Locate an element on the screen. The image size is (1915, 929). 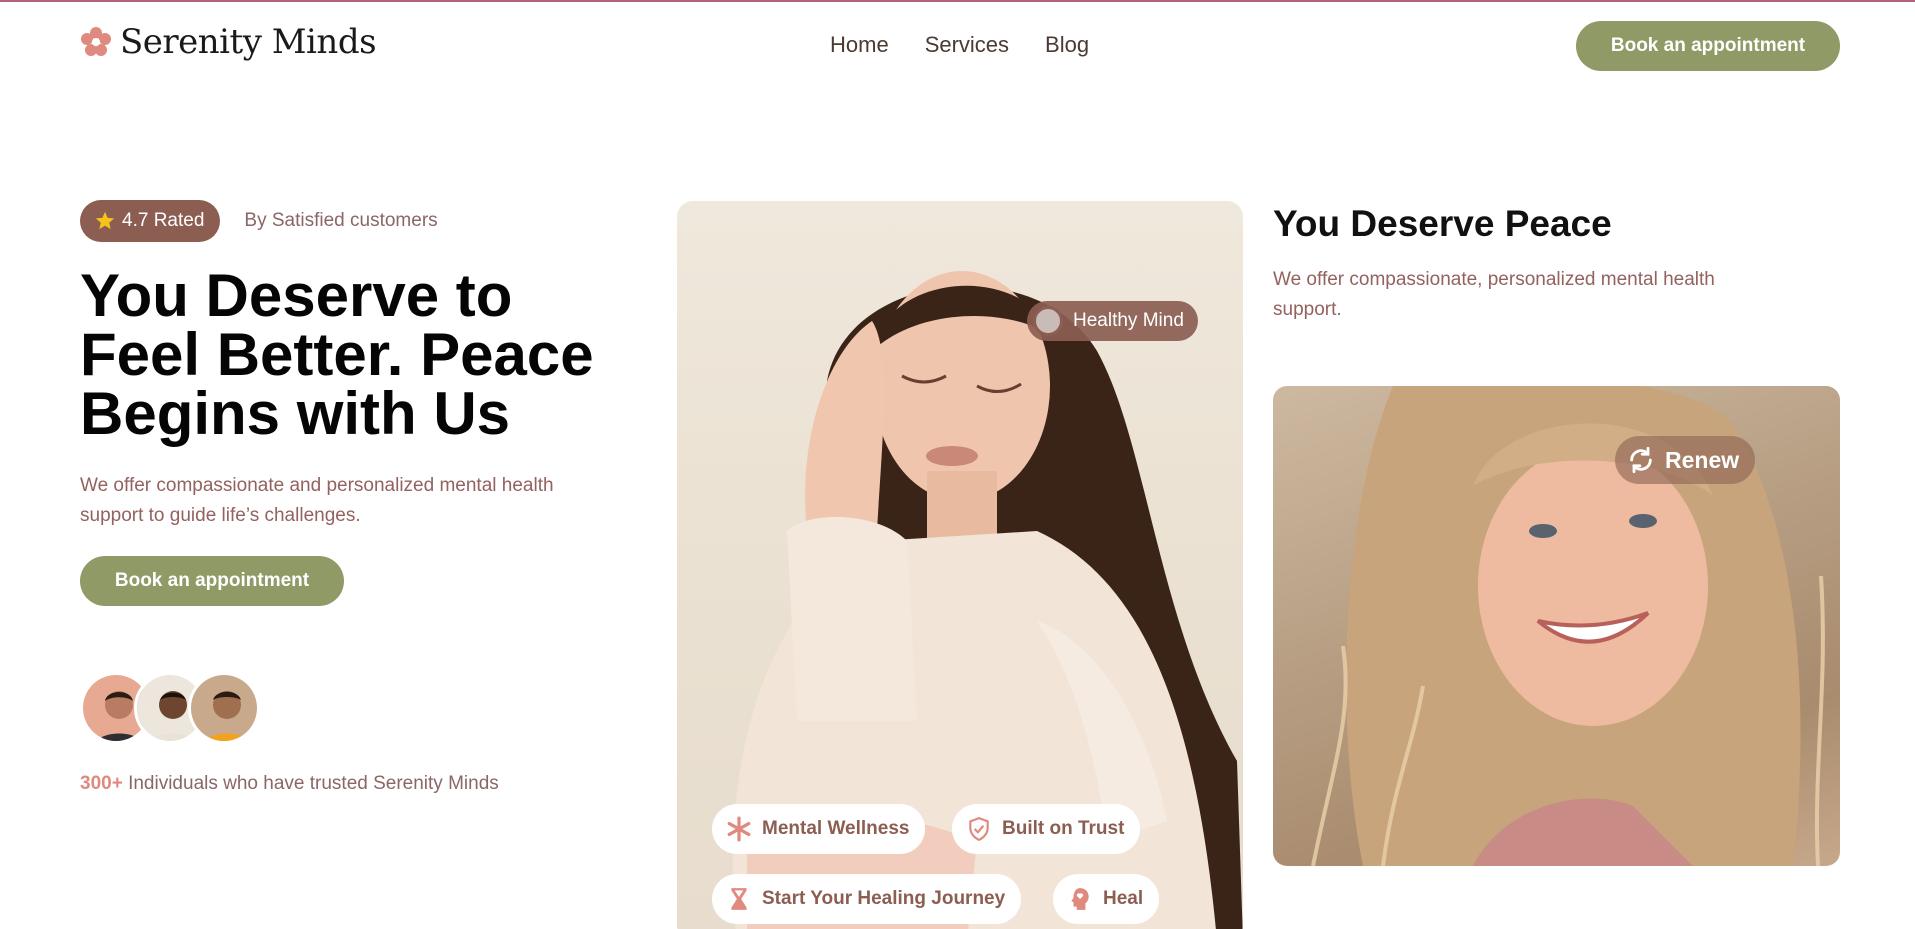
chip-mental-wellness: Mental Wellness is located at coordinates (819, 829).